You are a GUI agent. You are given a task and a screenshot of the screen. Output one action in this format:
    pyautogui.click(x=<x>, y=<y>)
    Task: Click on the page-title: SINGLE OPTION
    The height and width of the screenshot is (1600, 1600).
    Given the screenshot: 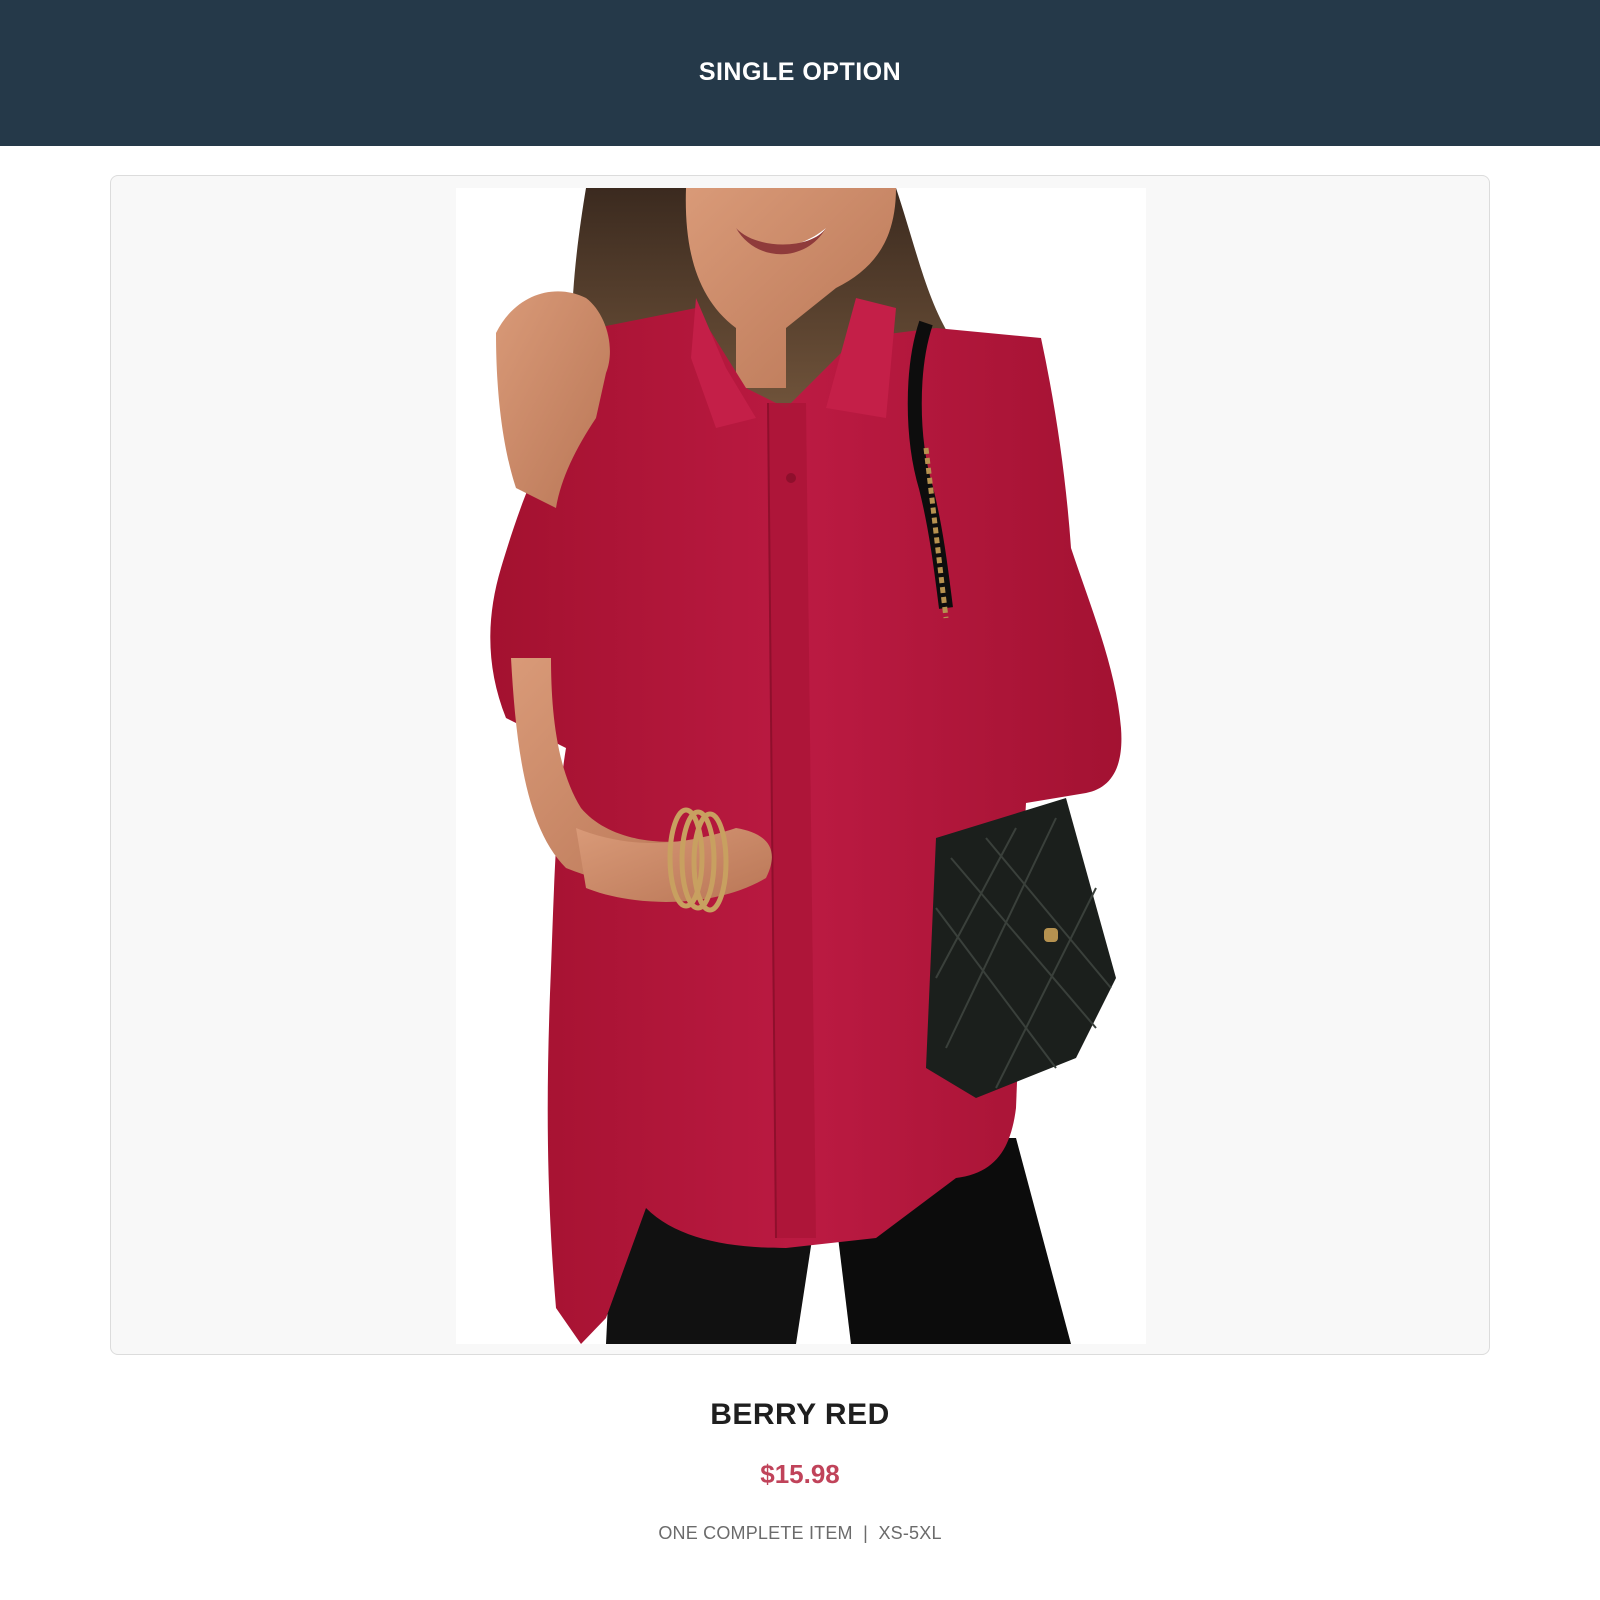 What is the action you would take?
    pyautogui.click(x=800, y=71)
    